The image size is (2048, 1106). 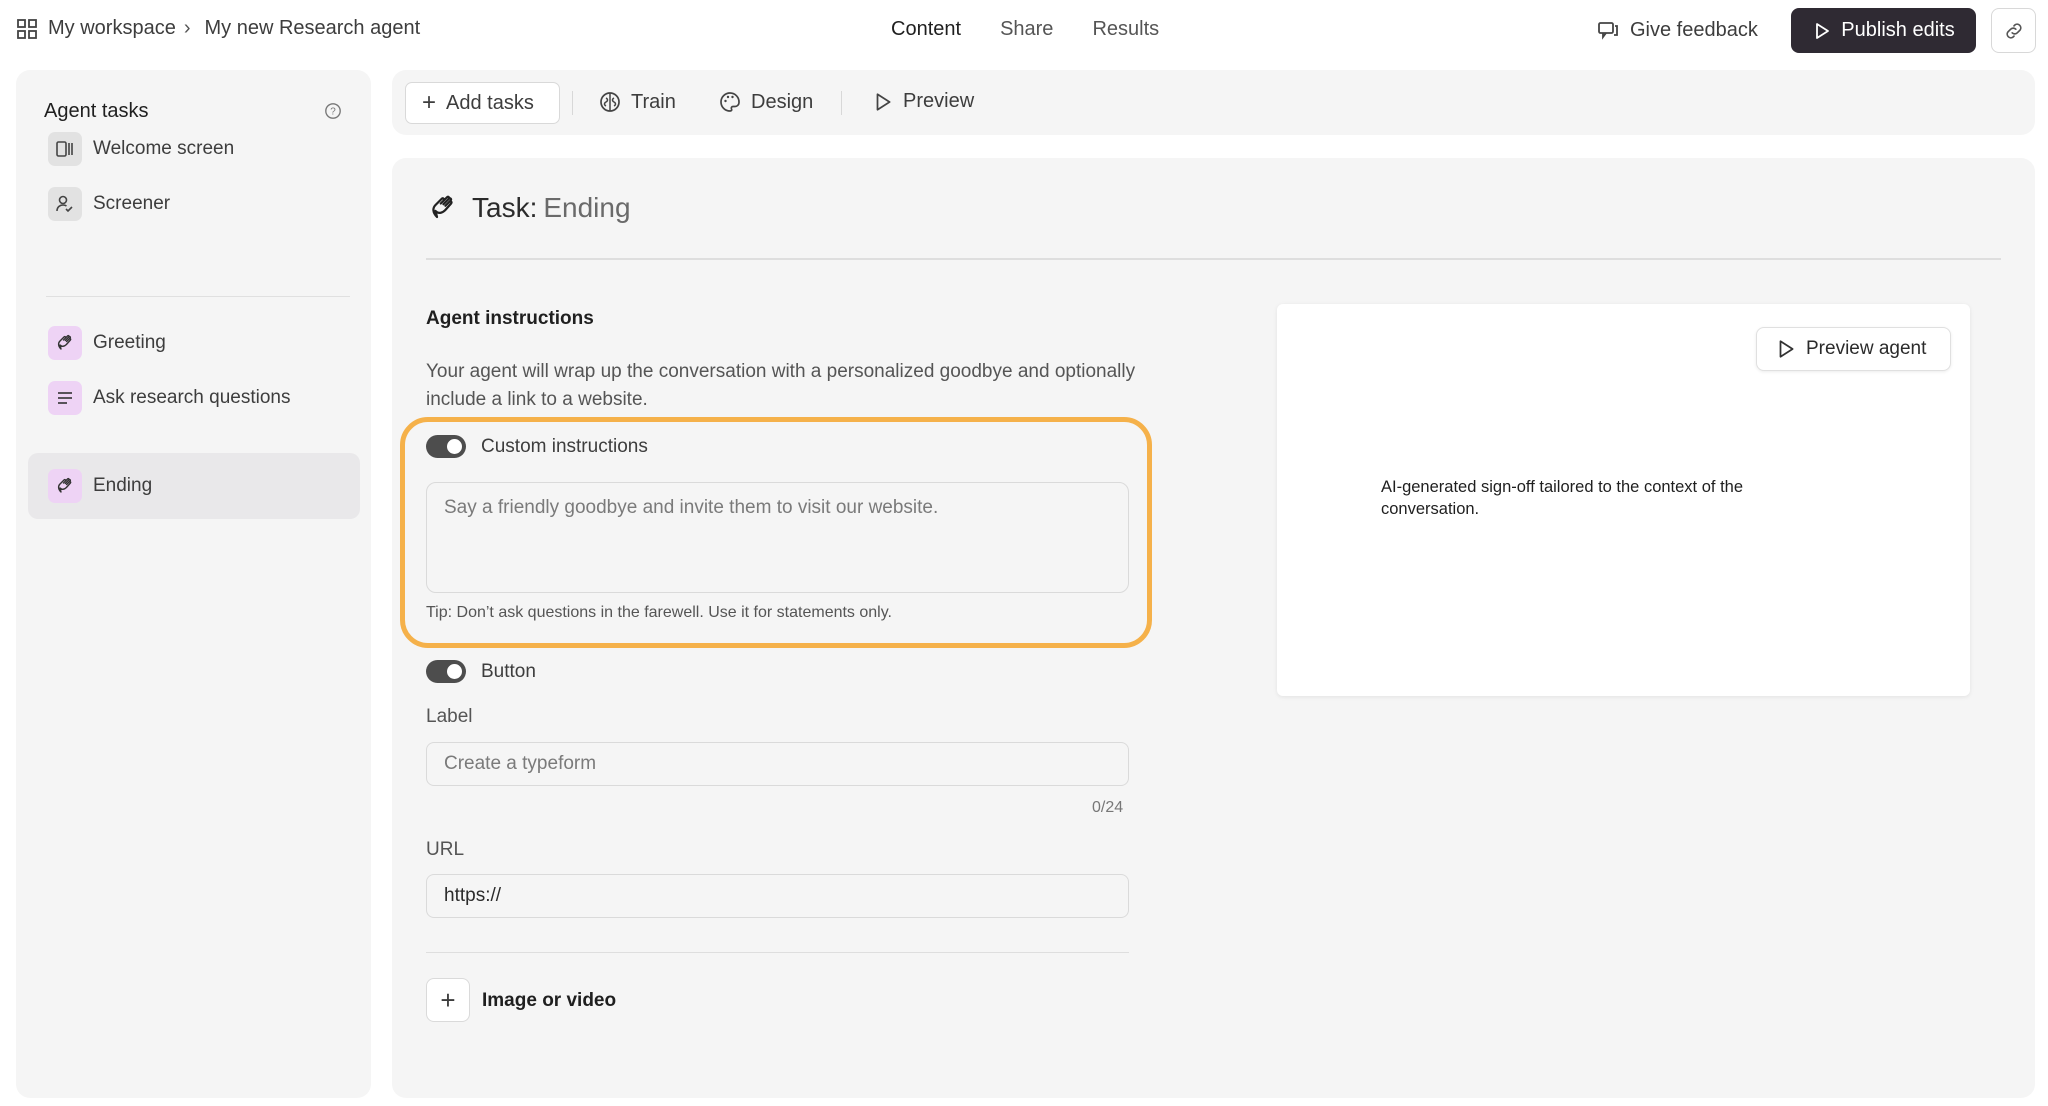 I want to click on custom-instructions-toggle, so click(x=446, y=446).